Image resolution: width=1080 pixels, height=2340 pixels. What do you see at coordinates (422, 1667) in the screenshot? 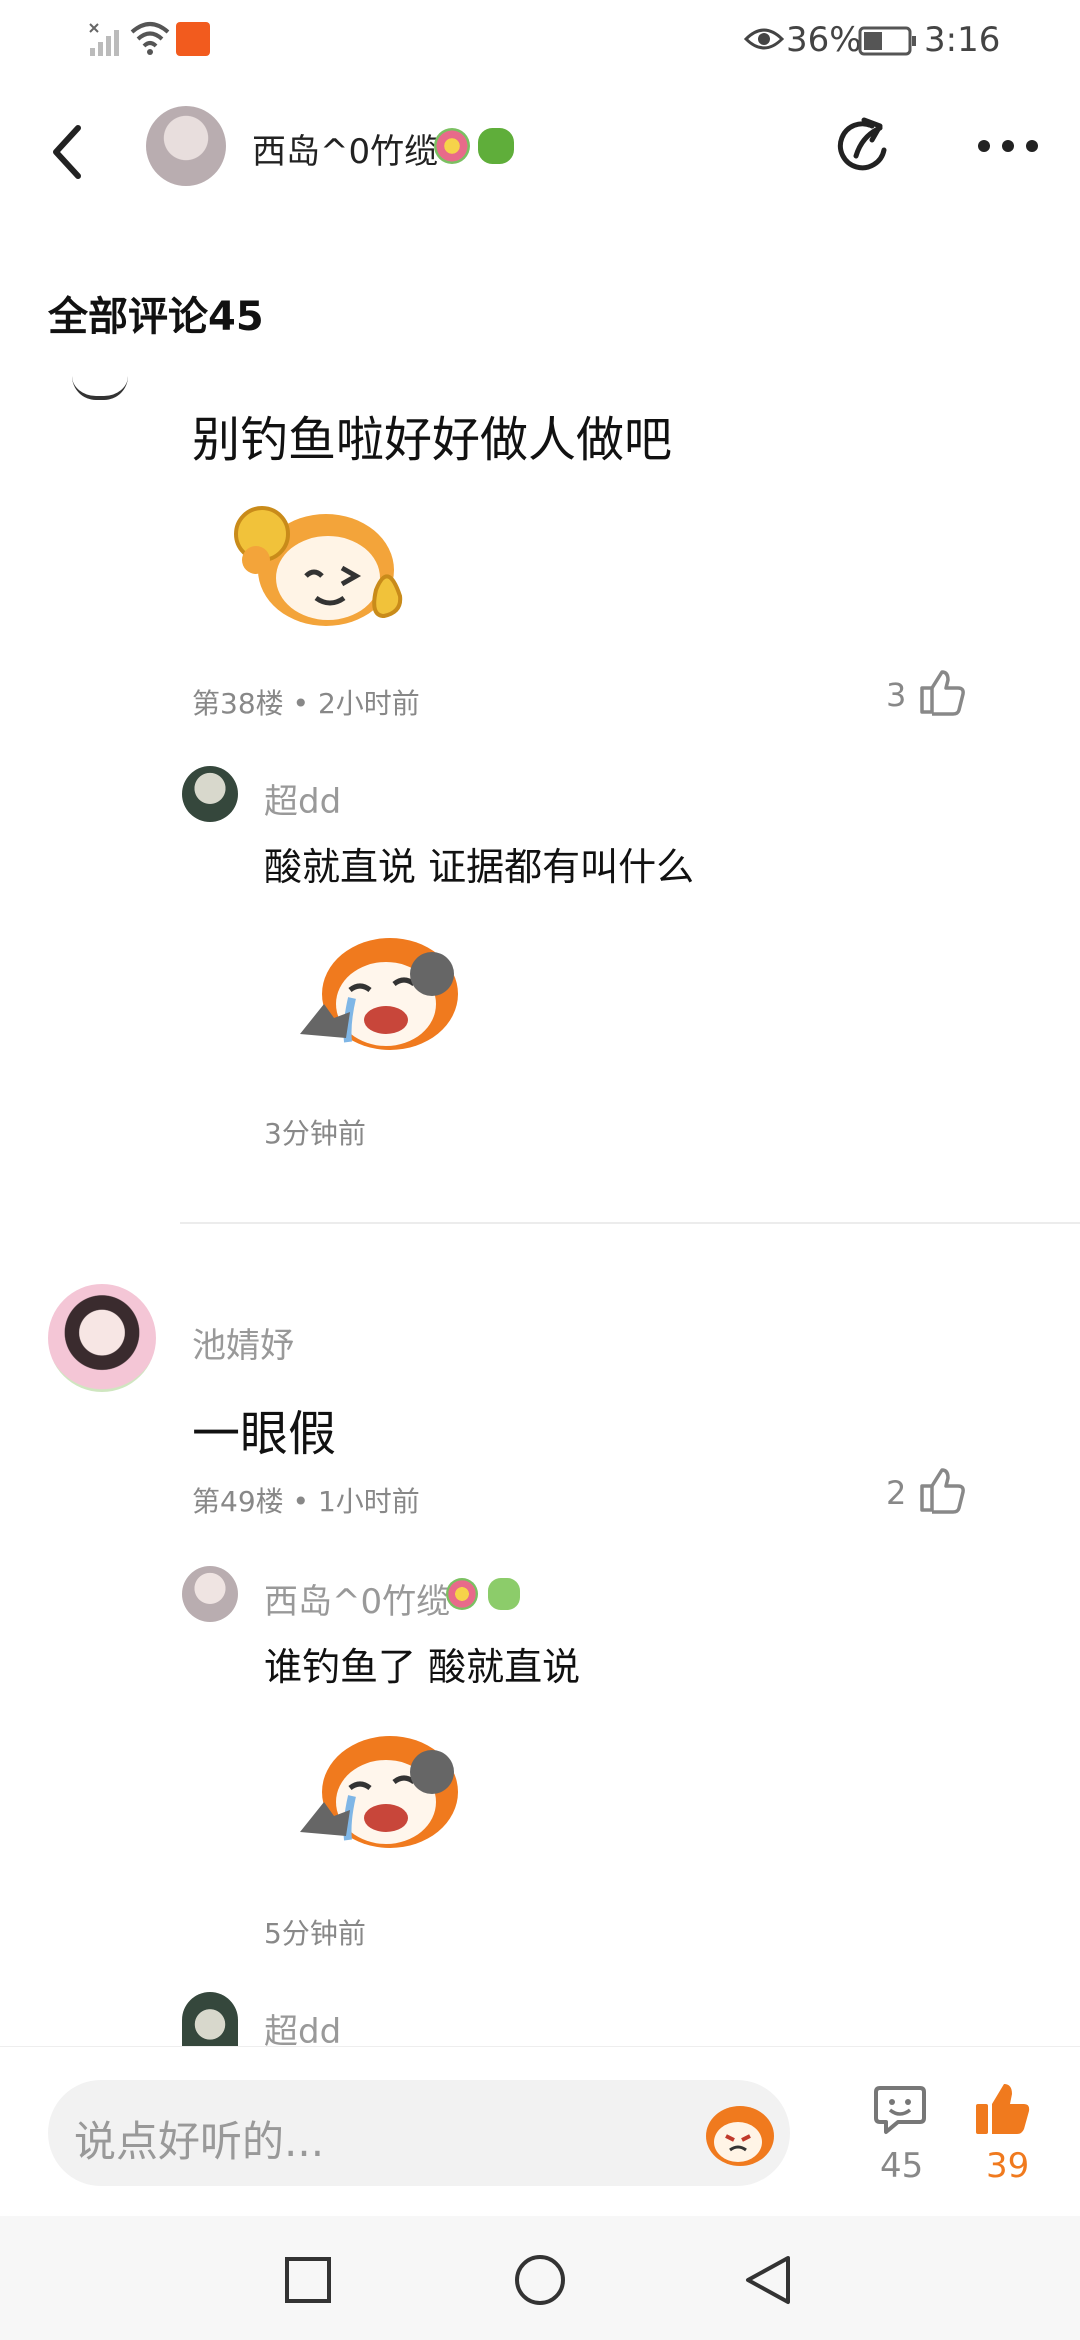
I see `reply-text: 谁钓鱼了 酸就直说` at bounding box center [422, 1667].